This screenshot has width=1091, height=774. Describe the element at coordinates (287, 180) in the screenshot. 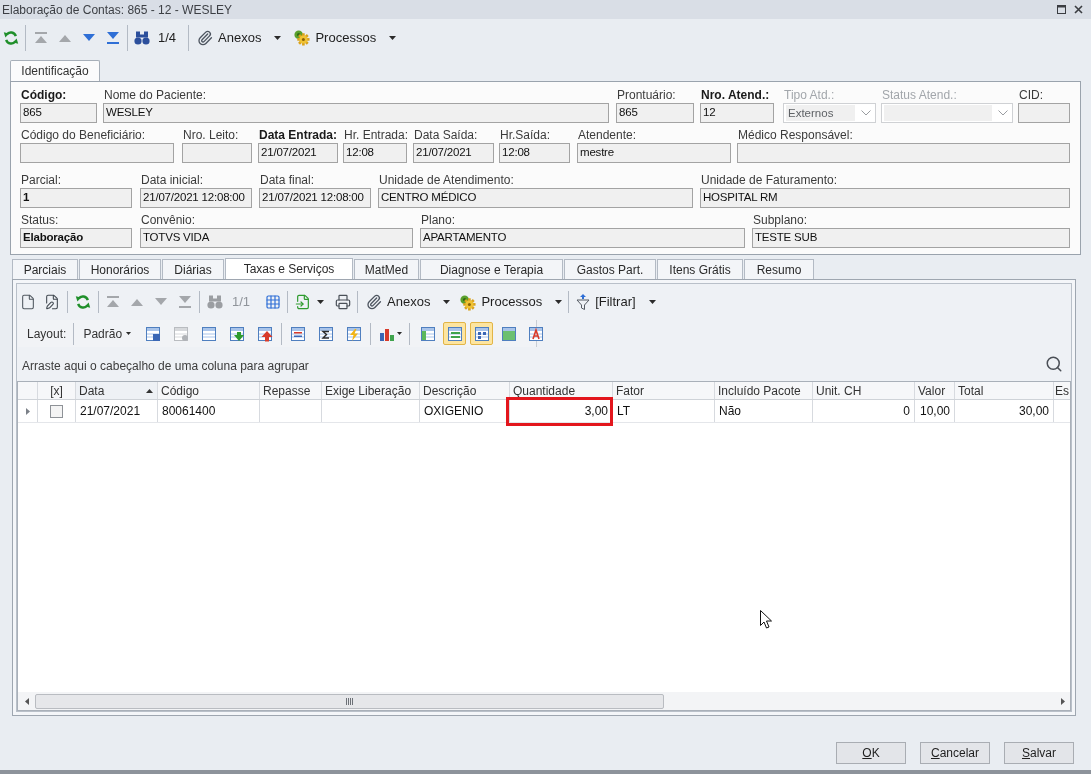

I see `field-label: Data final:` at that location.